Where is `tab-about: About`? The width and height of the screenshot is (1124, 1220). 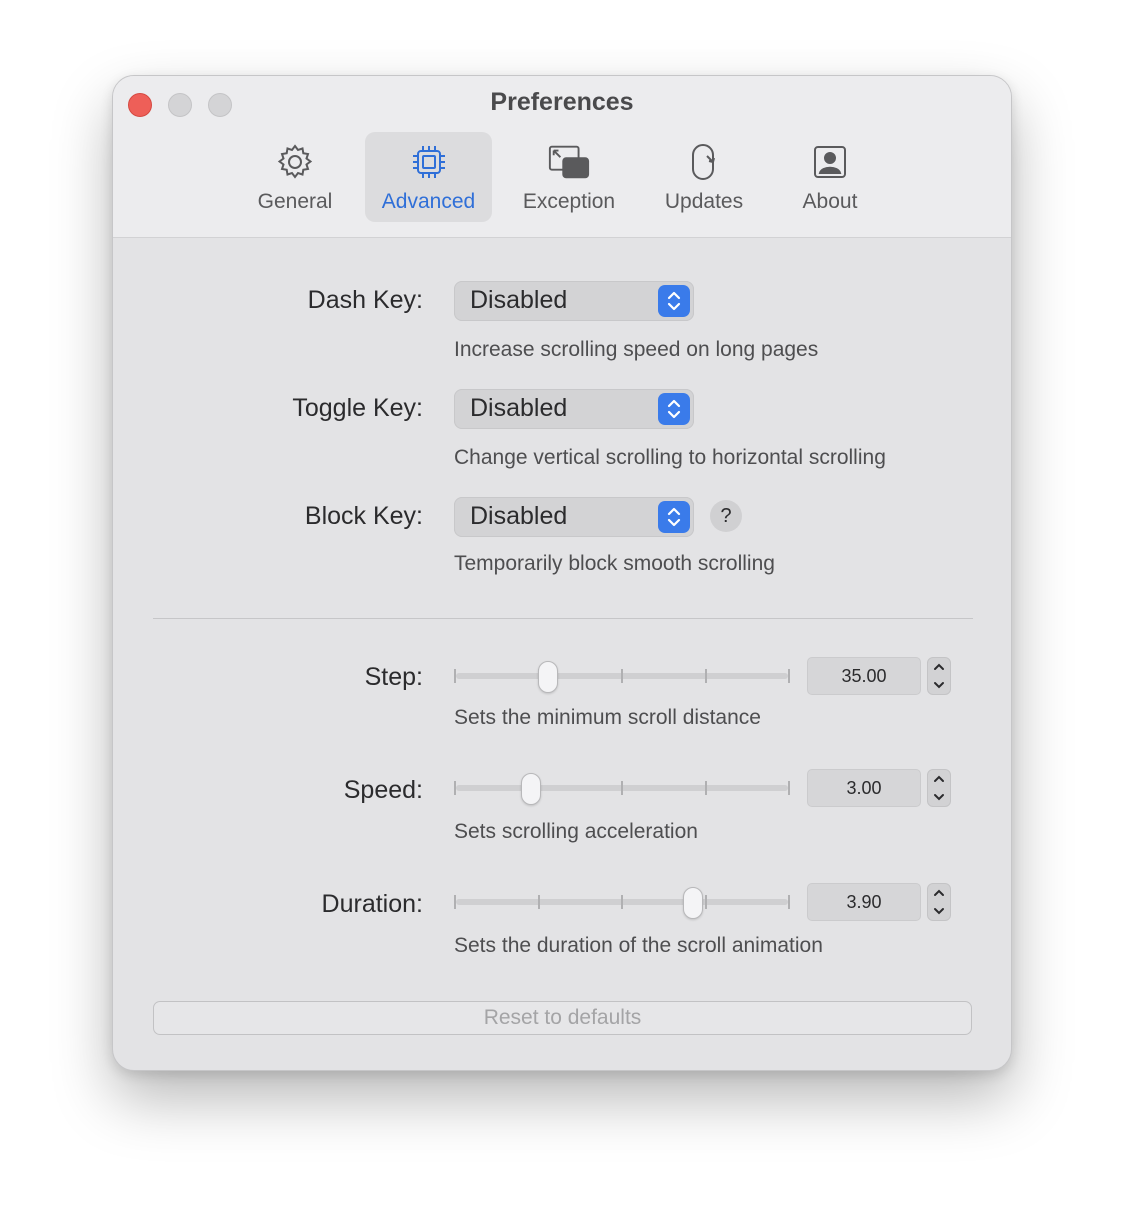
tab-about: About is located at coordinates (830, 177).